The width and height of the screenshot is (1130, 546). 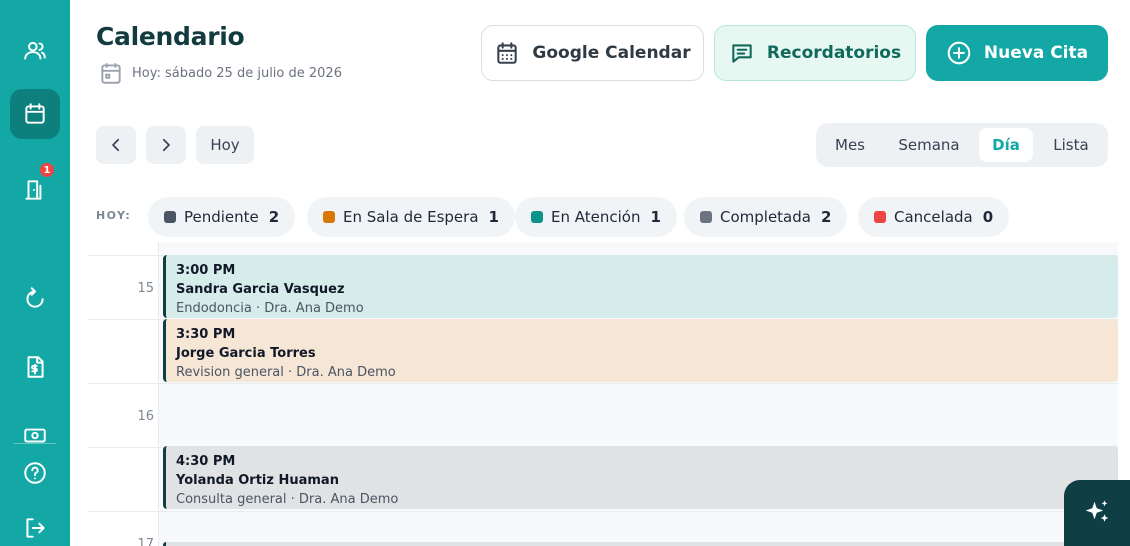 I want to click on refresh-icon, so click(x=35, y=297).